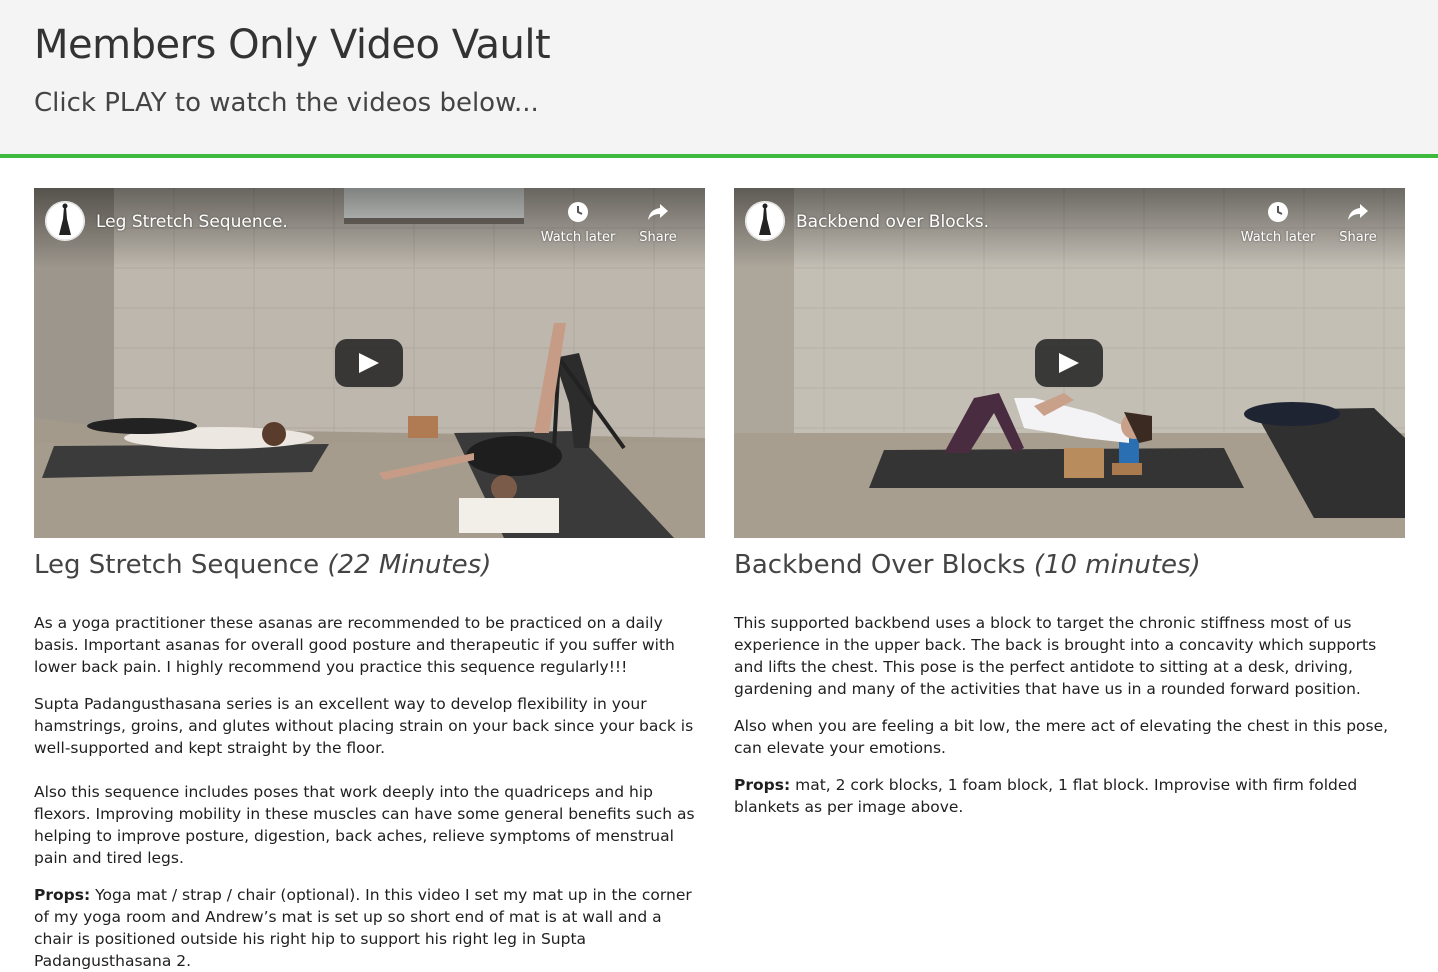 This screenshot has width=1438, height=972. I want to click on video-heading: Backbend Over Blocks (10 minutes), so click(1069, 565).